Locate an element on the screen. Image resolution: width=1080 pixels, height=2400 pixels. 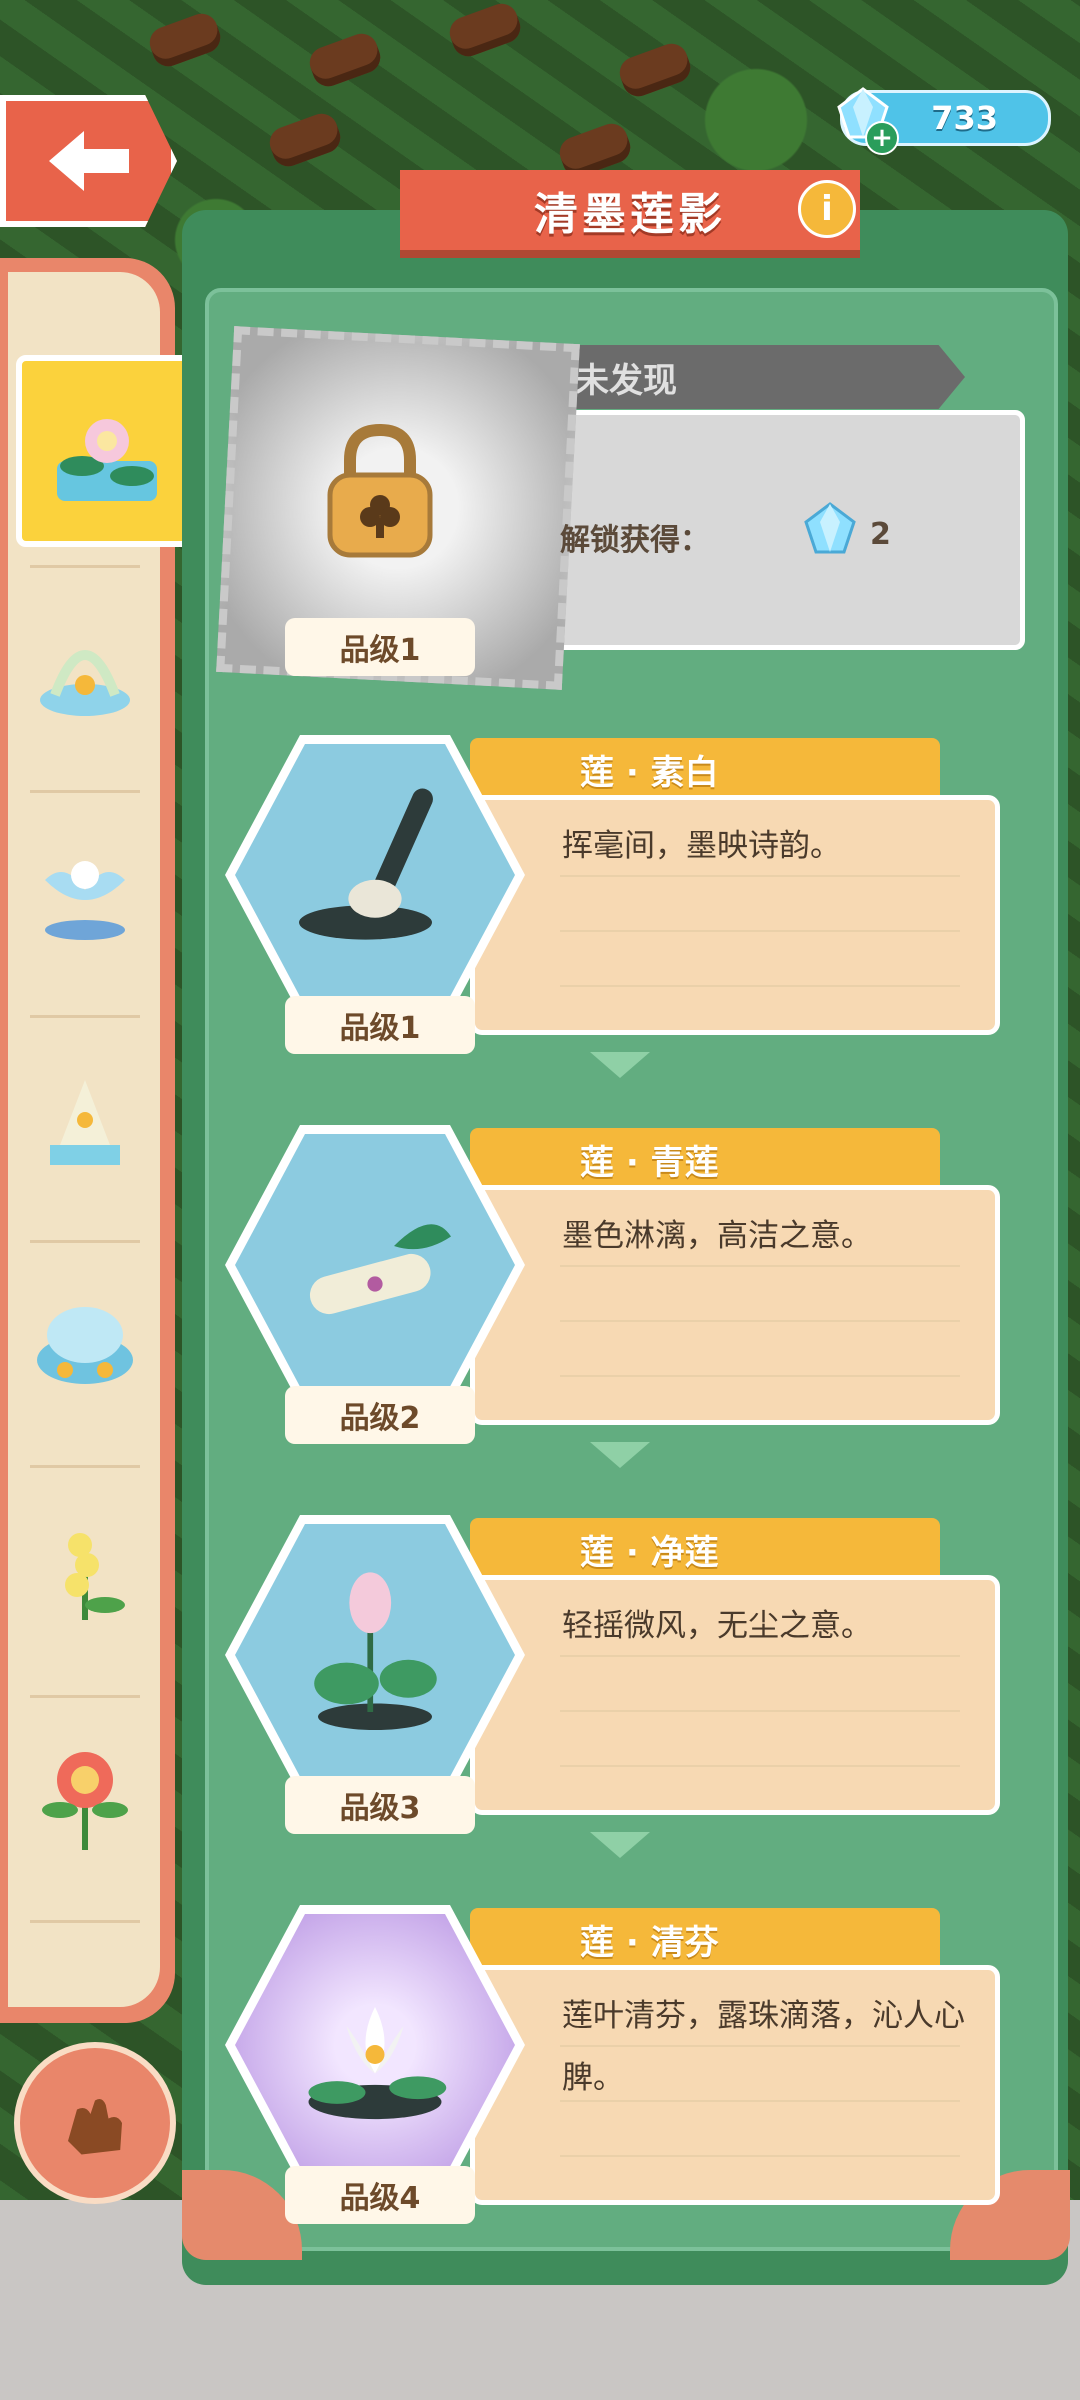
page-title: 清墨莲影 is located at coordinates (630, 214).